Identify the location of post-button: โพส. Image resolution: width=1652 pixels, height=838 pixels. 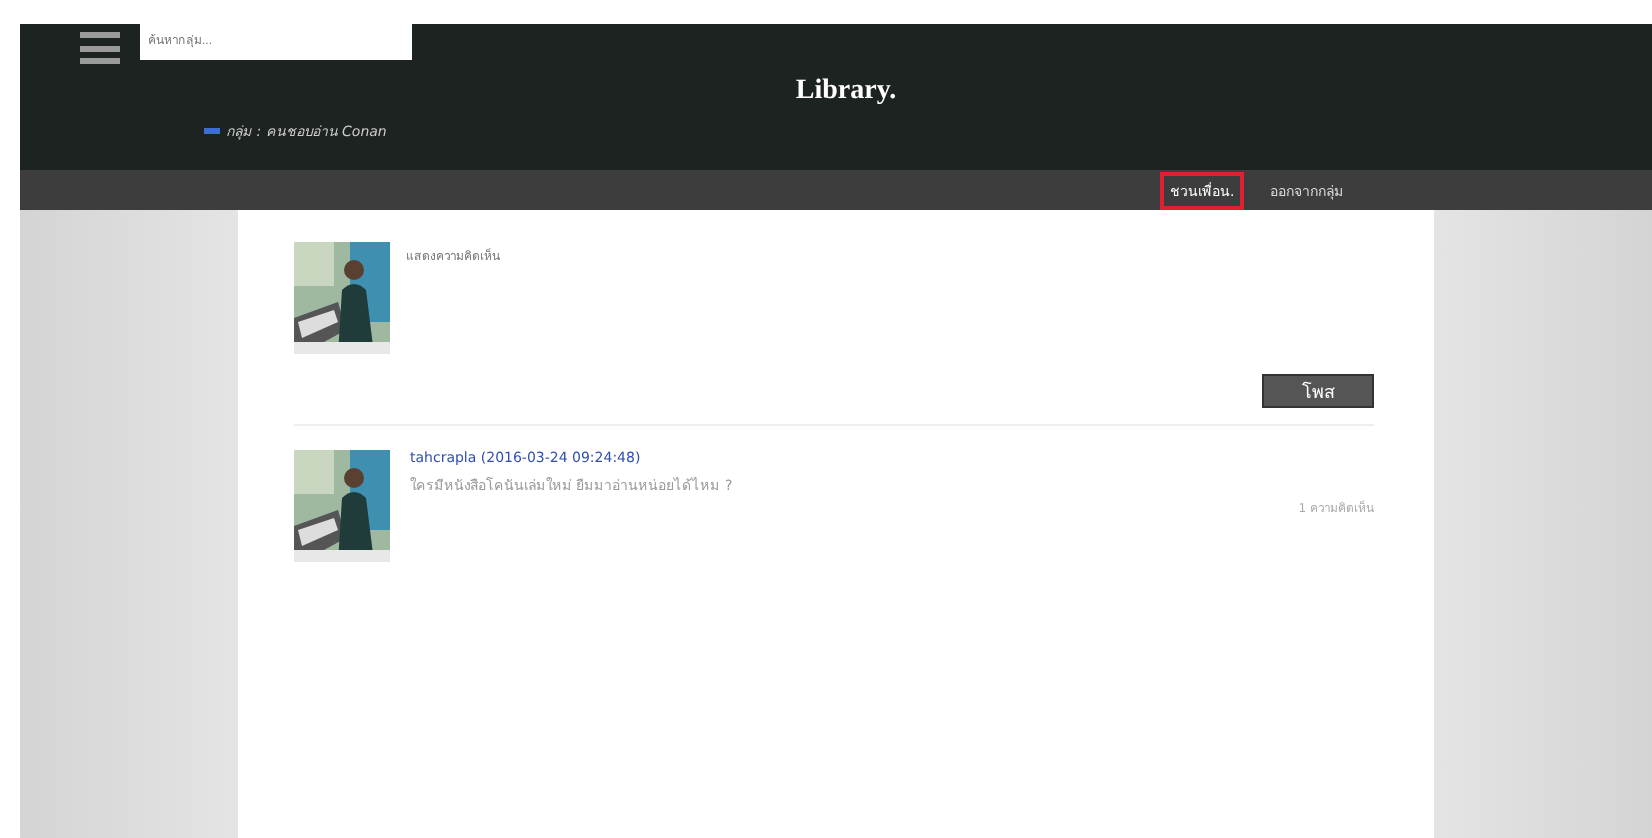
(1318, 391).